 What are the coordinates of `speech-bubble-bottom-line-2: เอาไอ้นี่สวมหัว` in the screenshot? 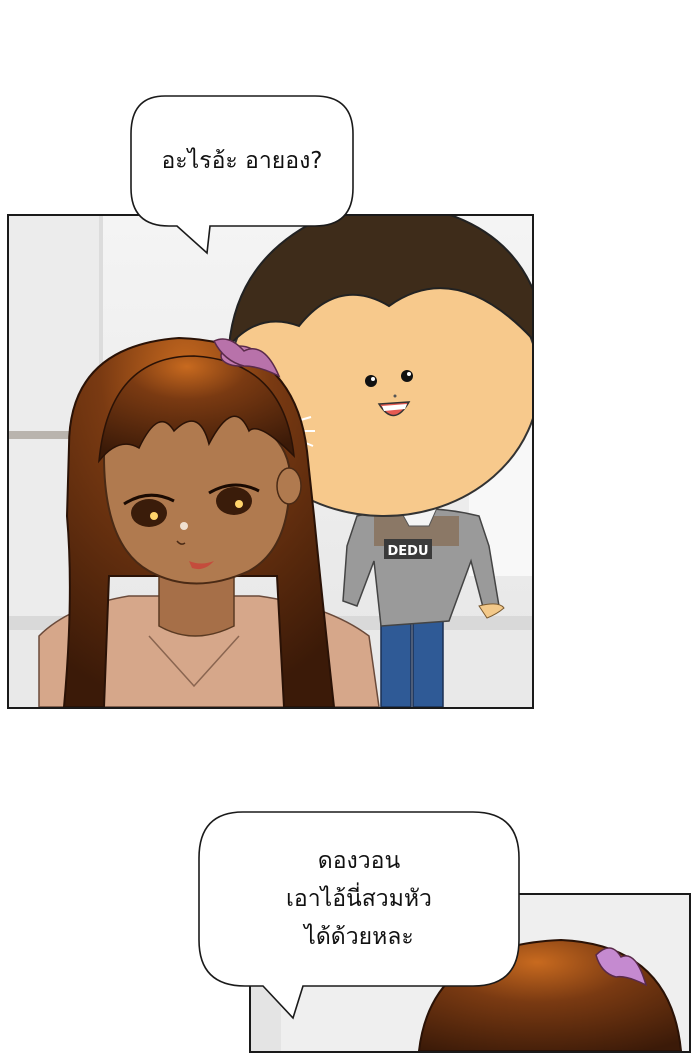 It's located at (359, 899).